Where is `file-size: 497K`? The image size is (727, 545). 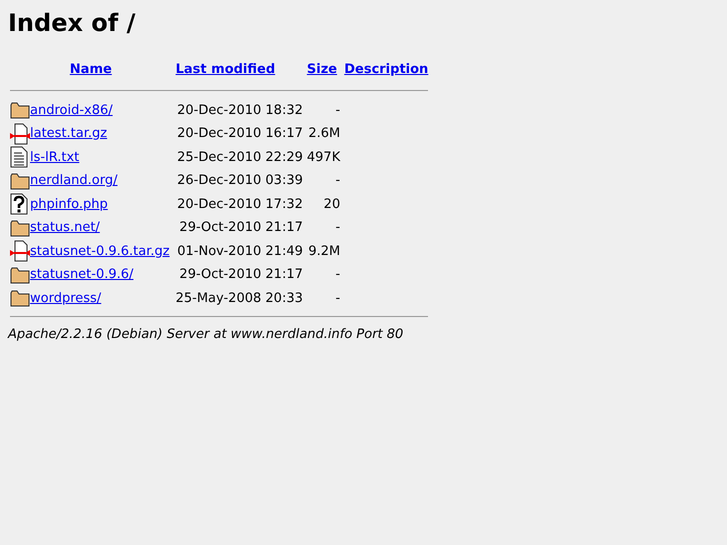
file-size: 497K is located at coordinates (323, 157).